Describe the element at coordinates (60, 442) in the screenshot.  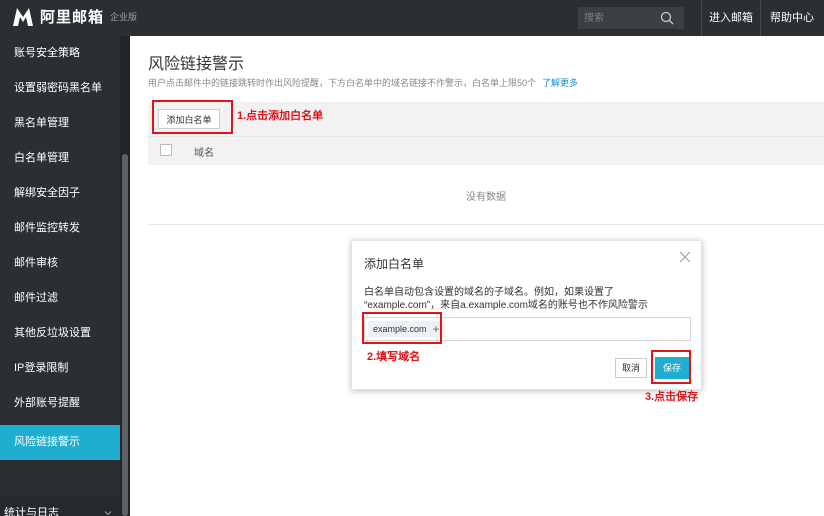
I see `sidebar-item-risk-link-warning: 风险链接警示` at that location.